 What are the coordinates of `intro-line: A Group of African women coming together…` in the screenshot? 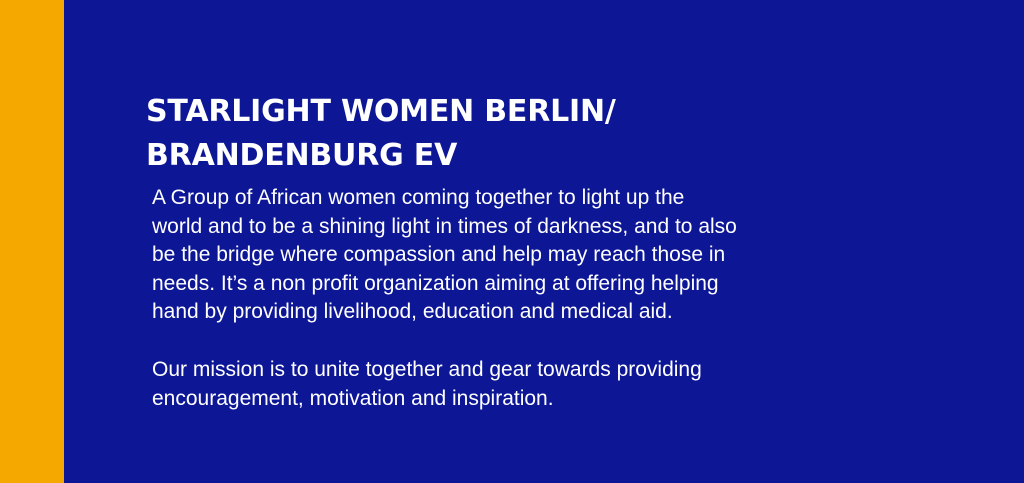 It's located at (418, 197).